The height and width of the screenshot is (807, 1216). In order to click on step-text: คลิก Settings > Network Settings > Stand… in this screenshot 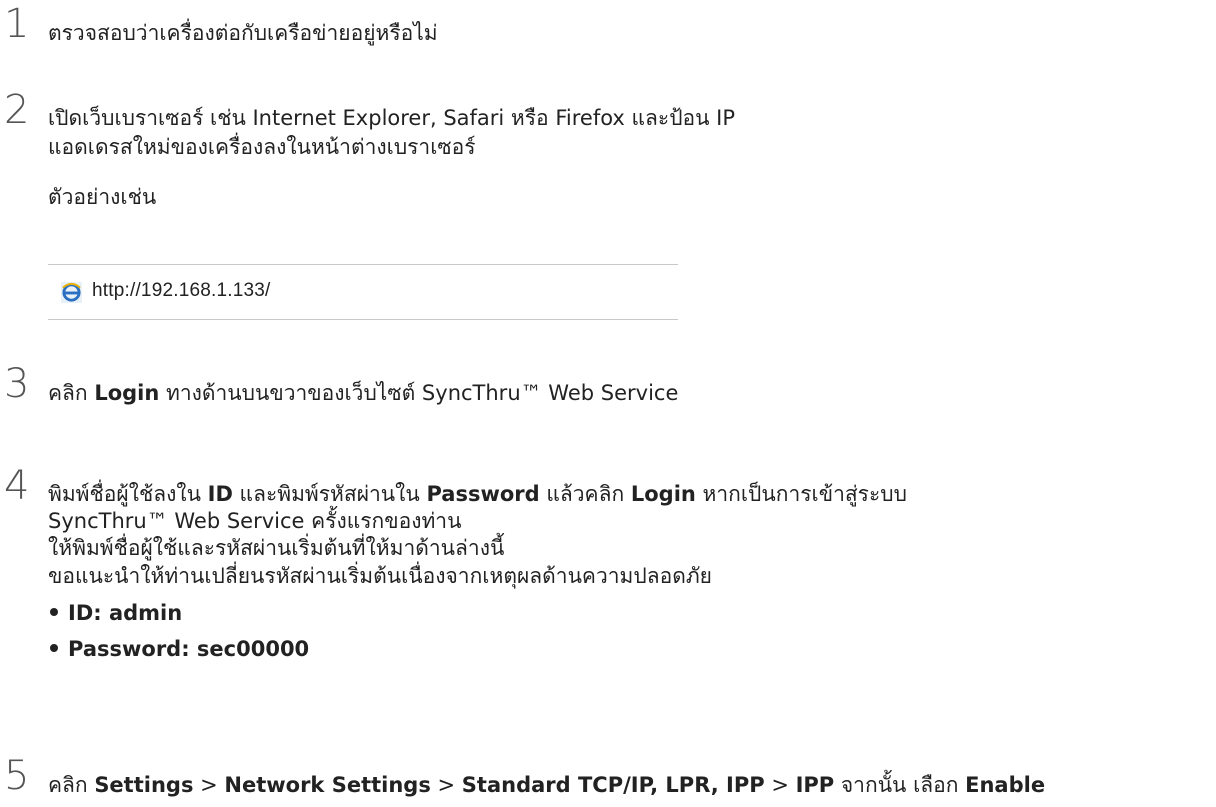, I will do `click(547, 785)`.